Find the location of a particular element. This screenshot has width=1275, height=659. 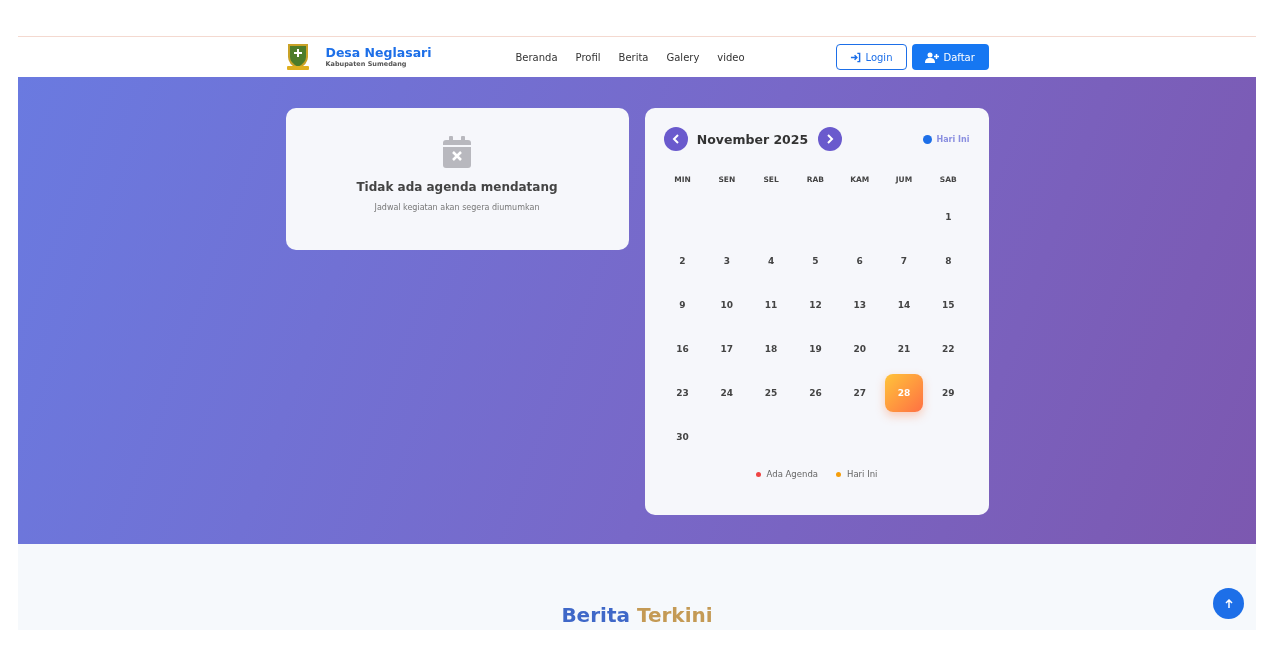

chevron-left-icon is located at coordinates (675, 139).